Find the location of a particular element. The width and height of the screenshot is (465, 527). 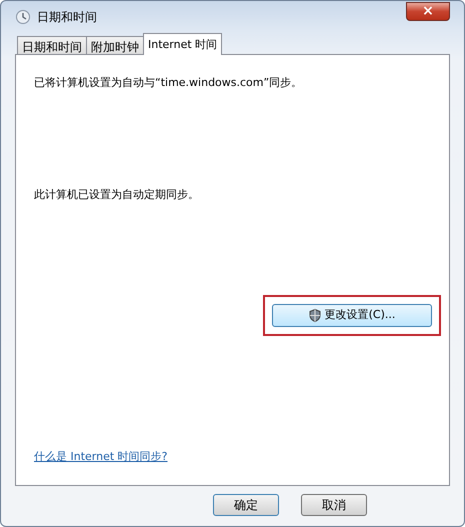

dialog-button: 确定 is located at coordinates (246, 505).